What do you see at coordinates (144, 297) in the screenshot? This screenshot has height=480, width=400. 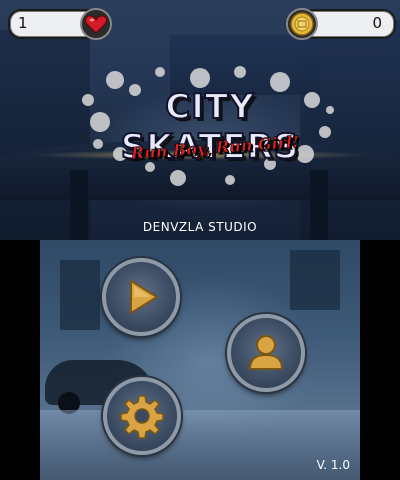 I see `play-icon` at bounding box center [144, 297].